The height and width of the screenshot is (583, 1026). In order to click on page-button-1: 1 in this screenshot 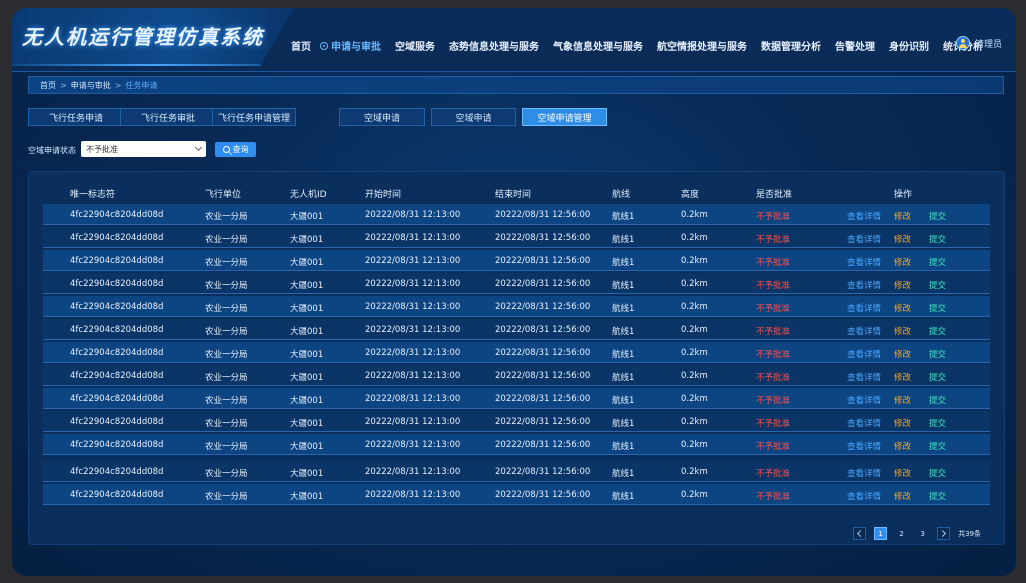, I will do `click(881, 533)`.